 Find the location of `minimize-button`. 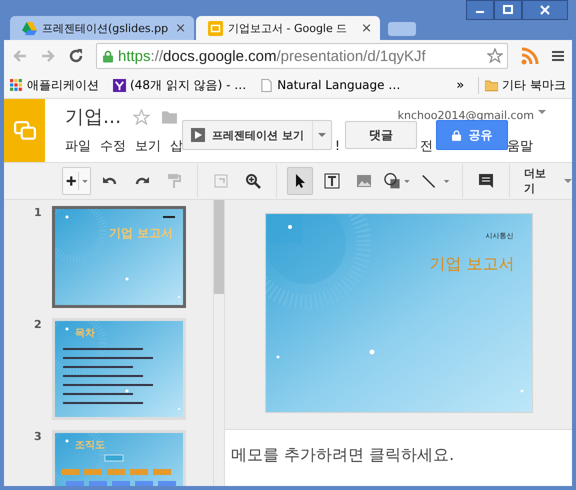

minimize-button is located at coordinates (480, 10).